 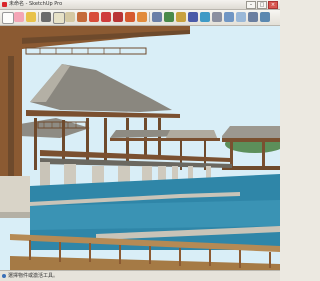 I want to click on window-controls: – □ ×, so click(x=262, y=5).